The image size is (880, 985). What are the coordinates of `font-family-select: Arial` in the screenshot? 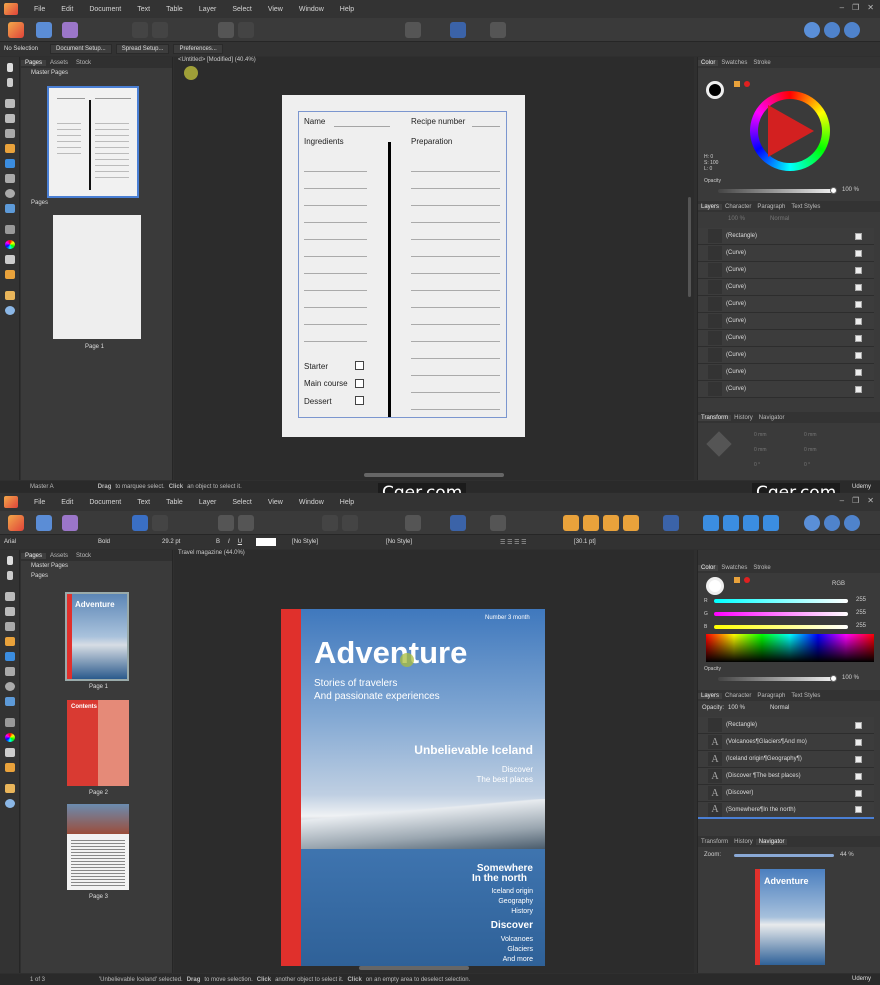 It's located at (44, 542).